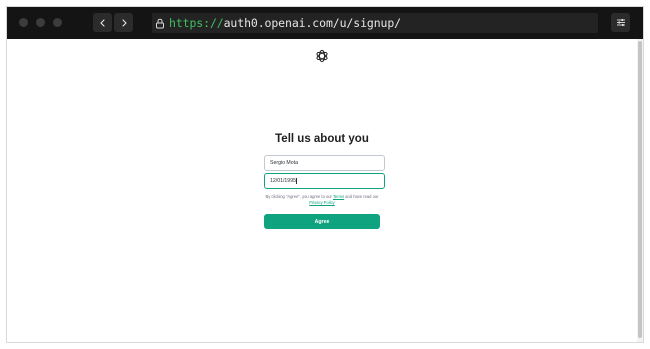 Image resolution: width=650 pixels, height=349 pixels. Describe the element at coordinates (283, 181) in the screenshot. I see `birthday-value: 12/01/1995` at that location.